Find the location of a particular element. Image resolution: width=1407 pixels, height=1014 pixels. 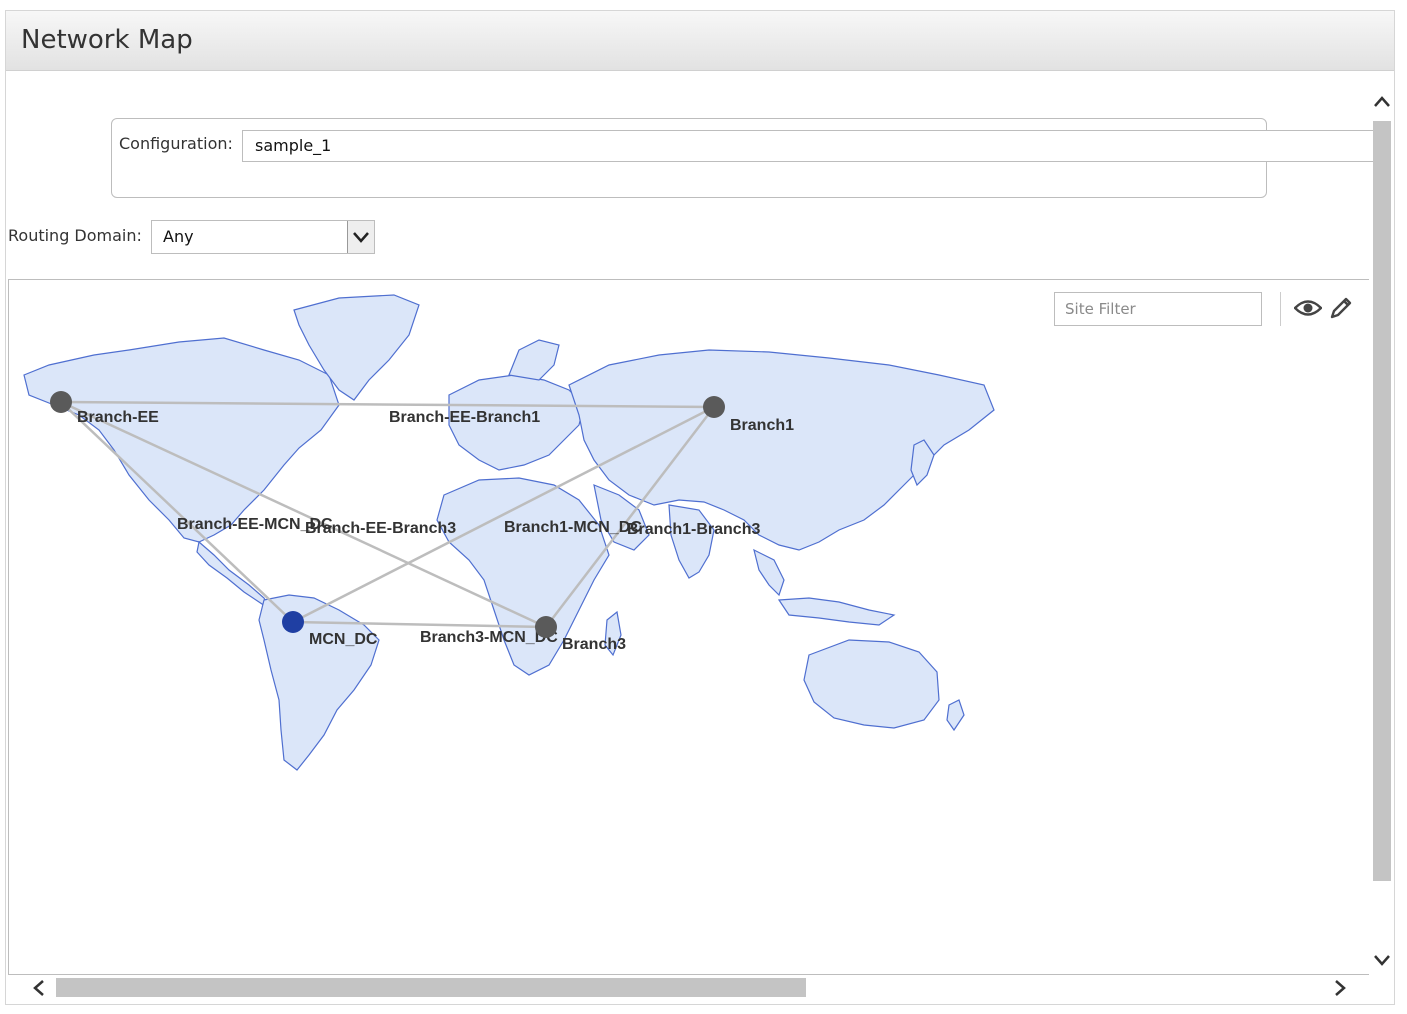

panel-header: Network Map is located at coordinates (700, 41).